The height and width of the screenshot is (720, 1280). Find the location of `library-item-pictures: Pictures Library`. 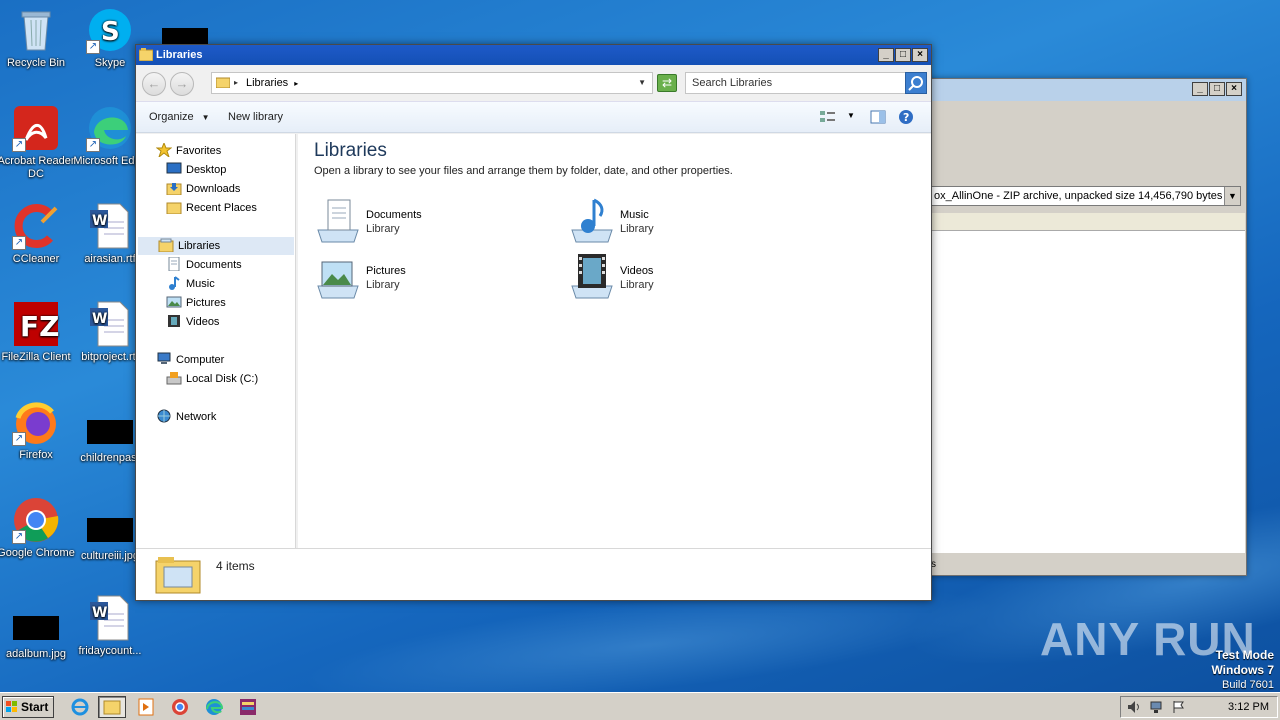

library-item-pictures: Pictures Library is located at coordinates (424, 278).